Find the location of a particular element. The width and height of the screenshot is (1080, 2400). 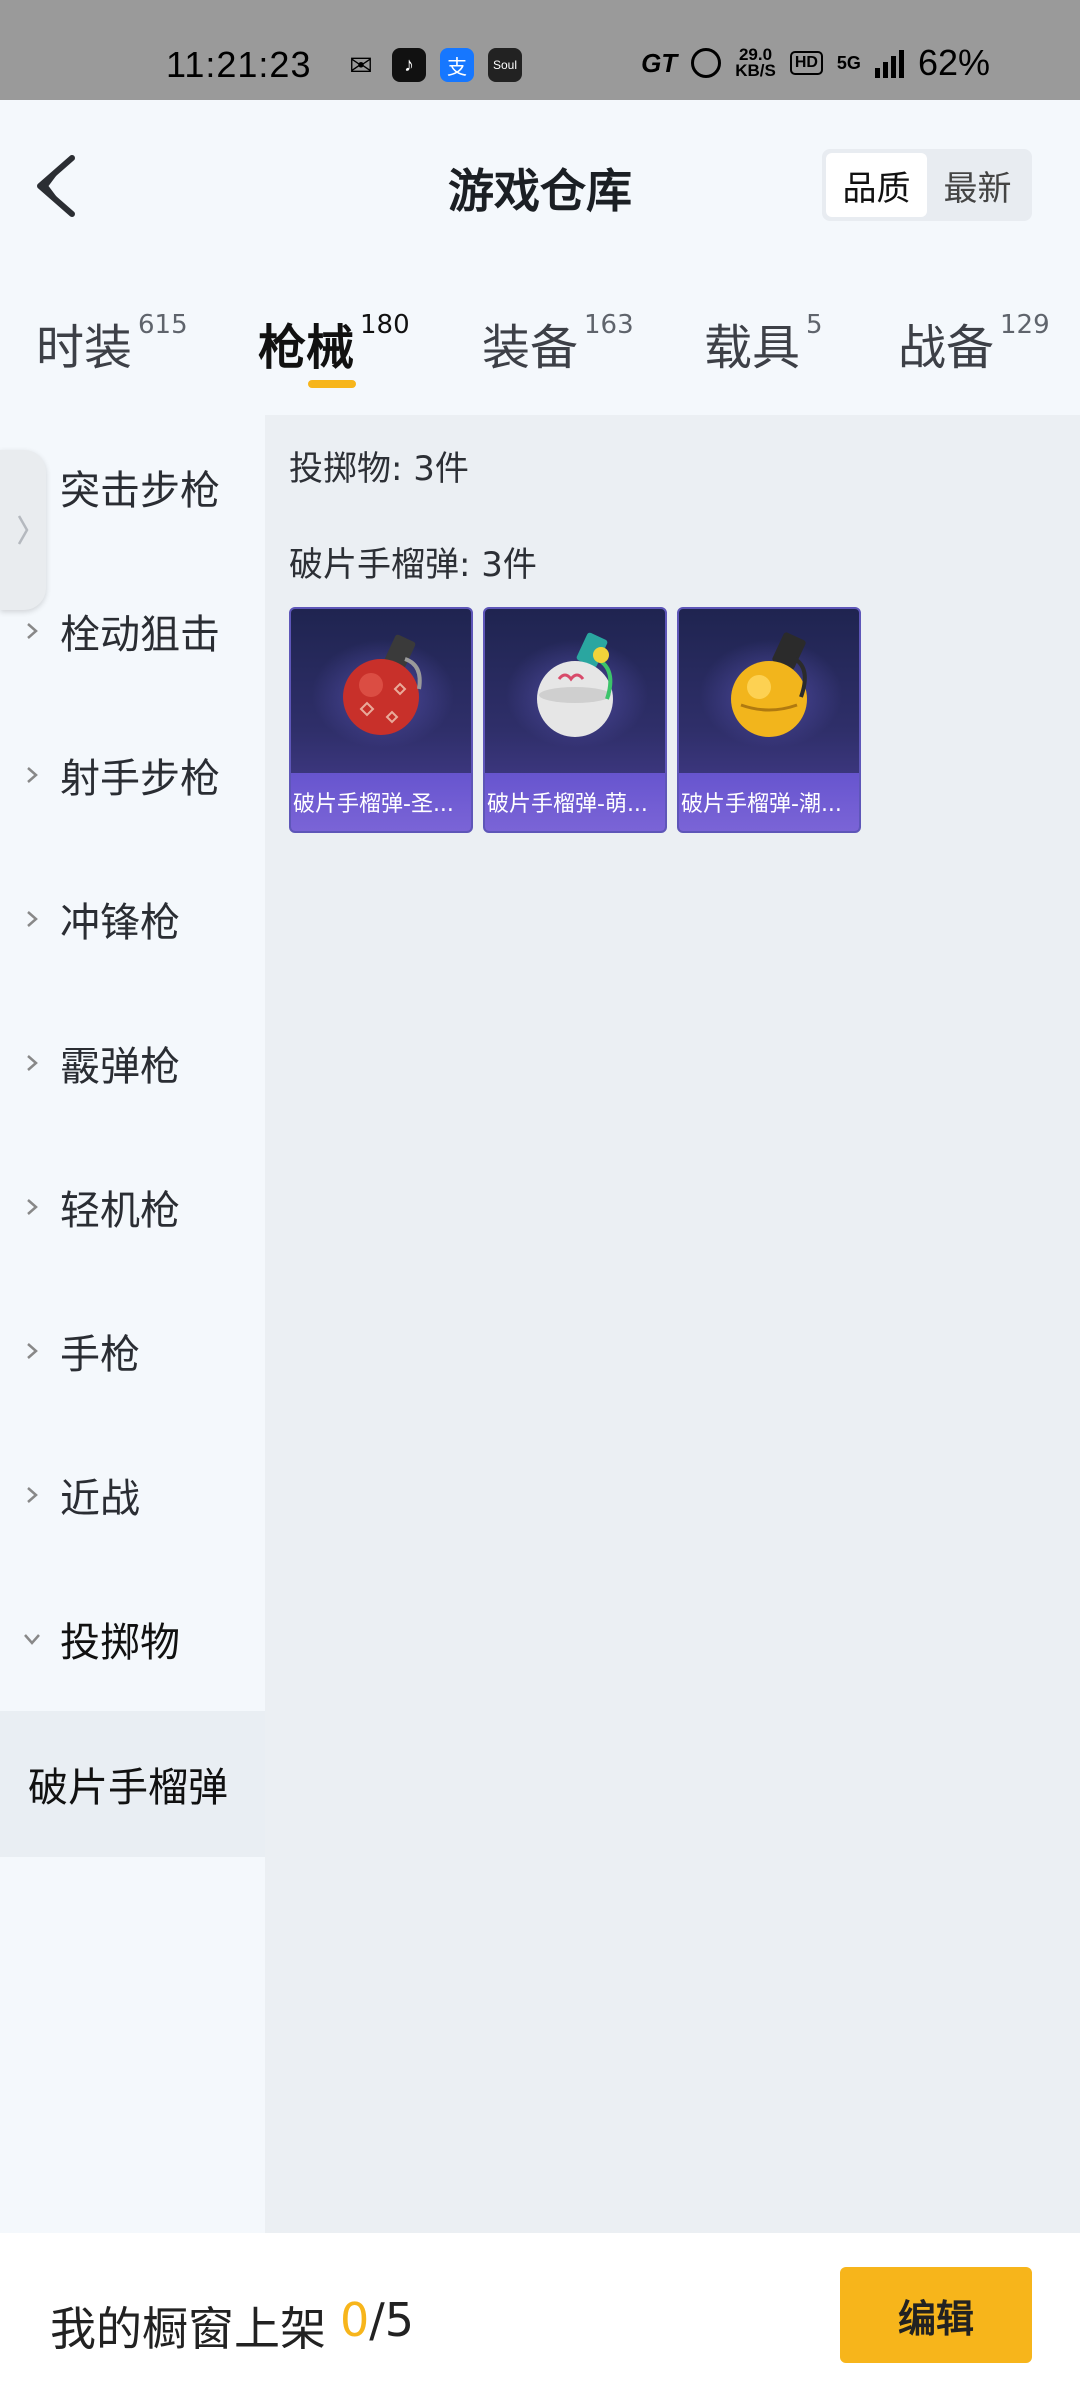

network-type: 5G is located at coordinates (848, 62).